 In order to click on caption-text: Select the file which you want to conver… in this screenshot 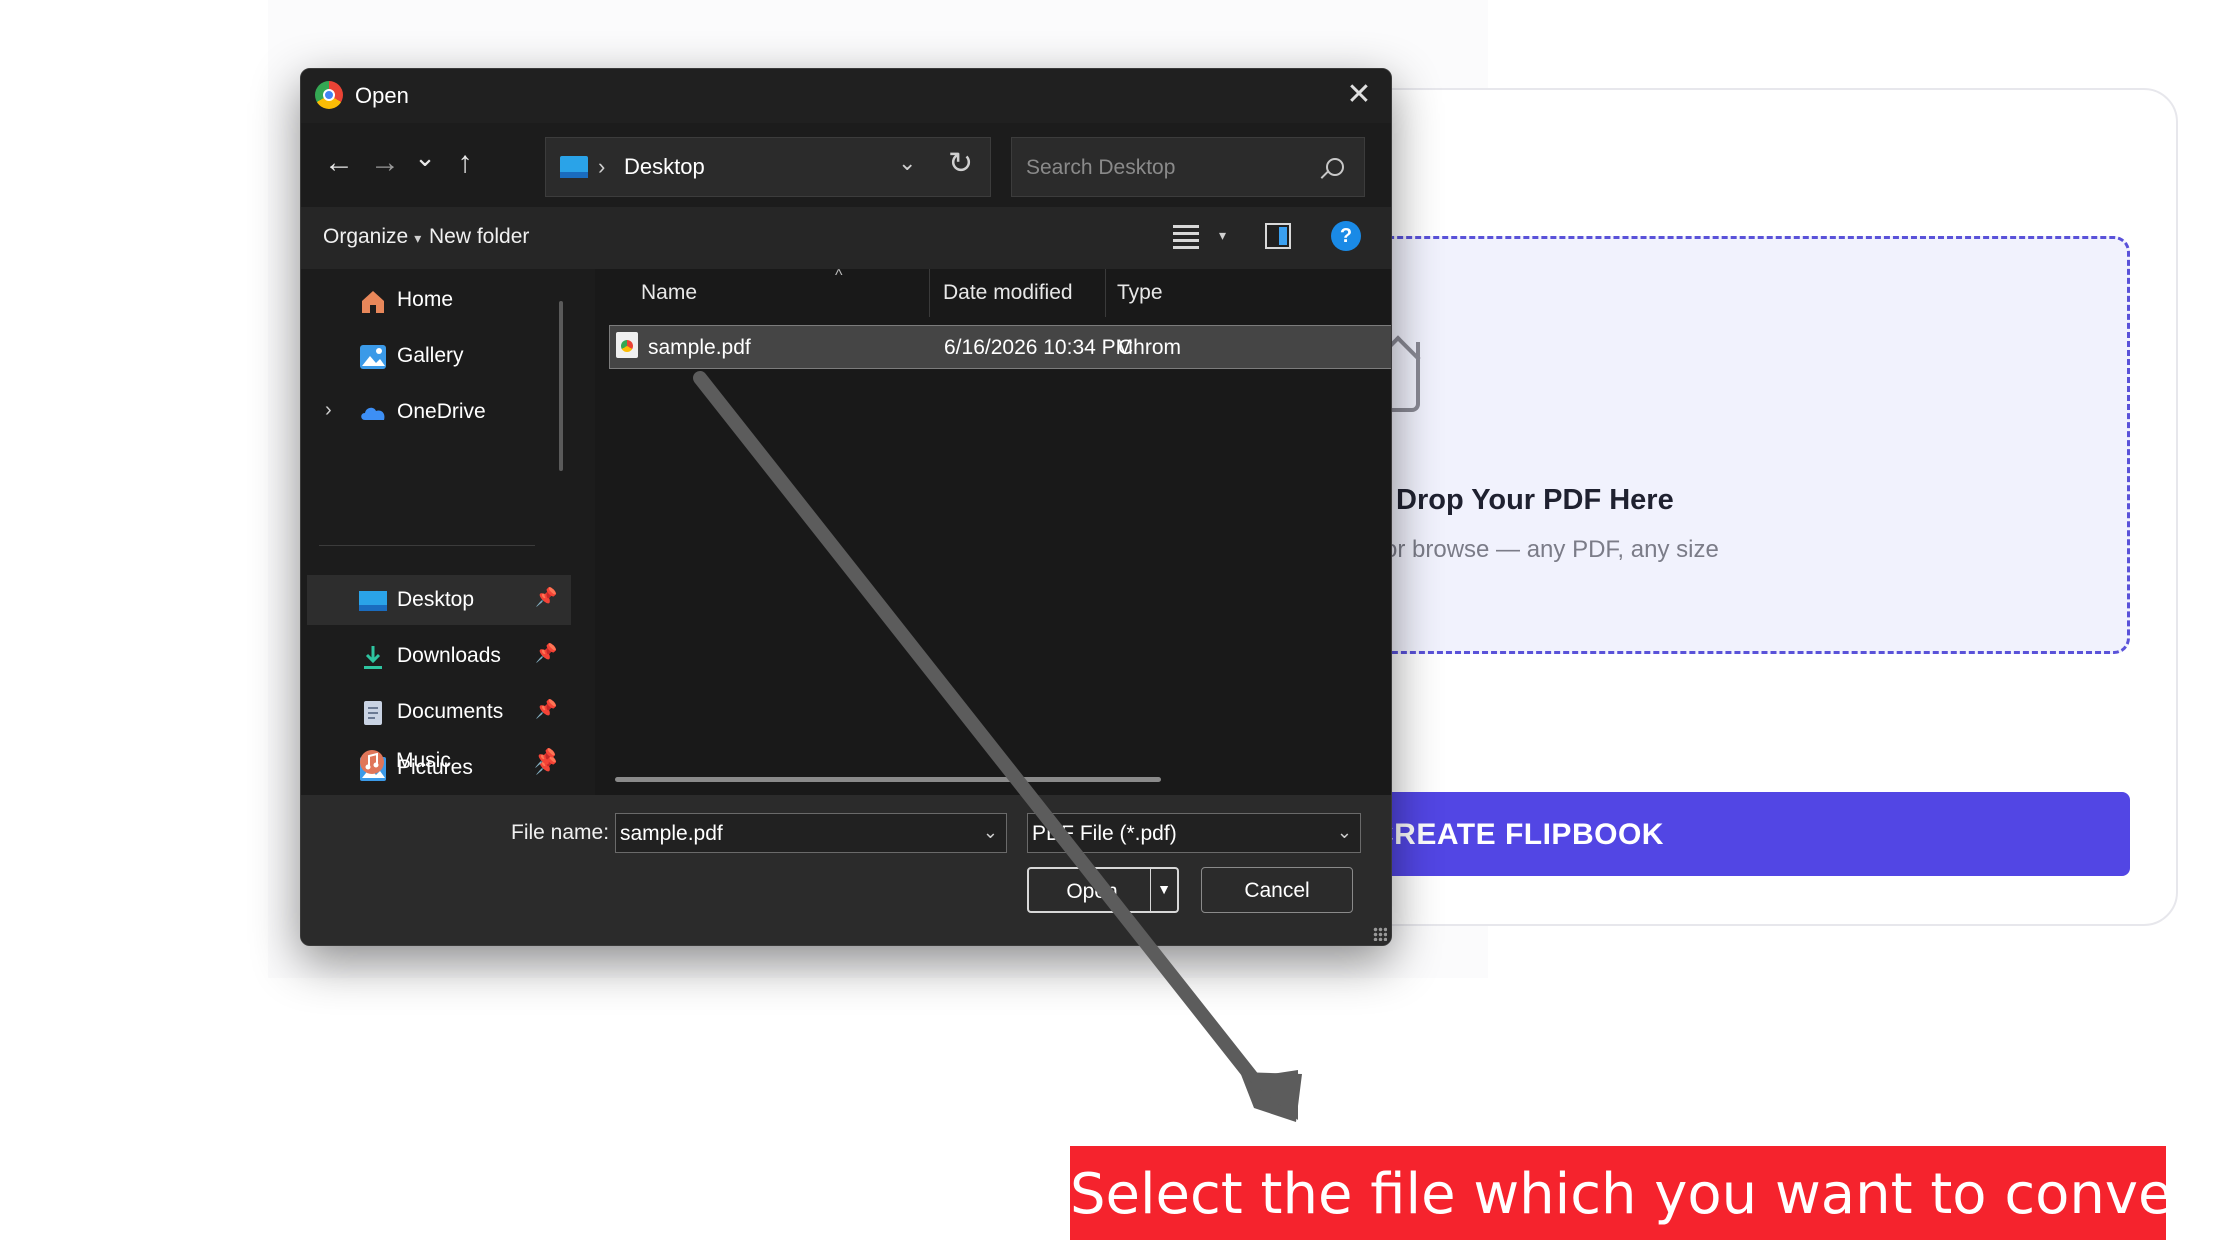, I will do `click(1644, 1194)`.